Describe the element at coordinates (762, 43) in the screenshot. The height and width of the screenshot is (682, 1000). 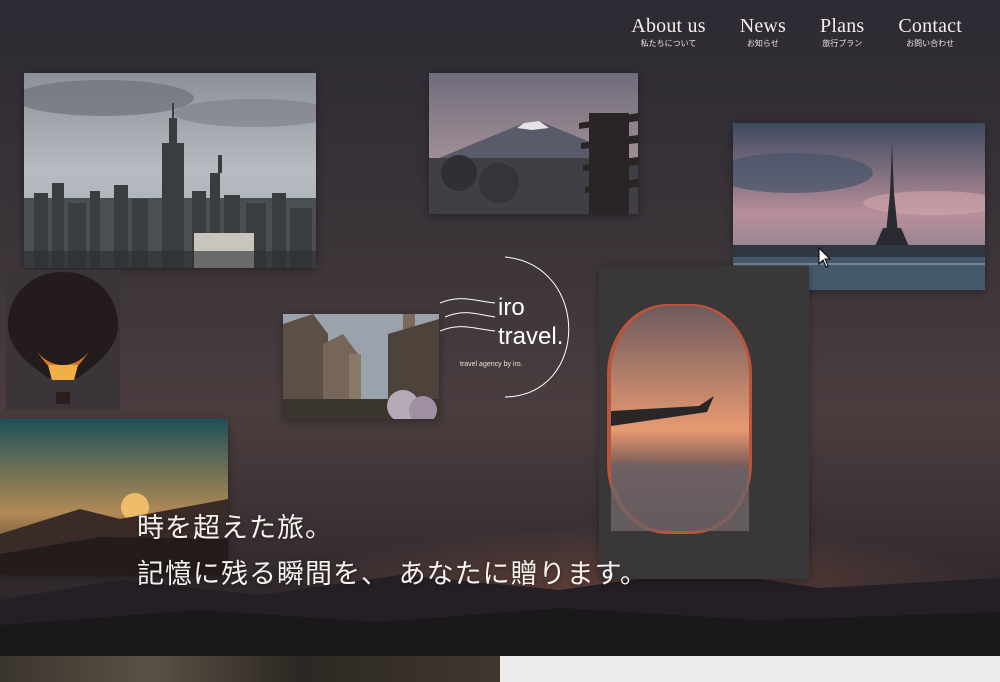
I see `nav-news-sublabel: お知らせ` at that location.